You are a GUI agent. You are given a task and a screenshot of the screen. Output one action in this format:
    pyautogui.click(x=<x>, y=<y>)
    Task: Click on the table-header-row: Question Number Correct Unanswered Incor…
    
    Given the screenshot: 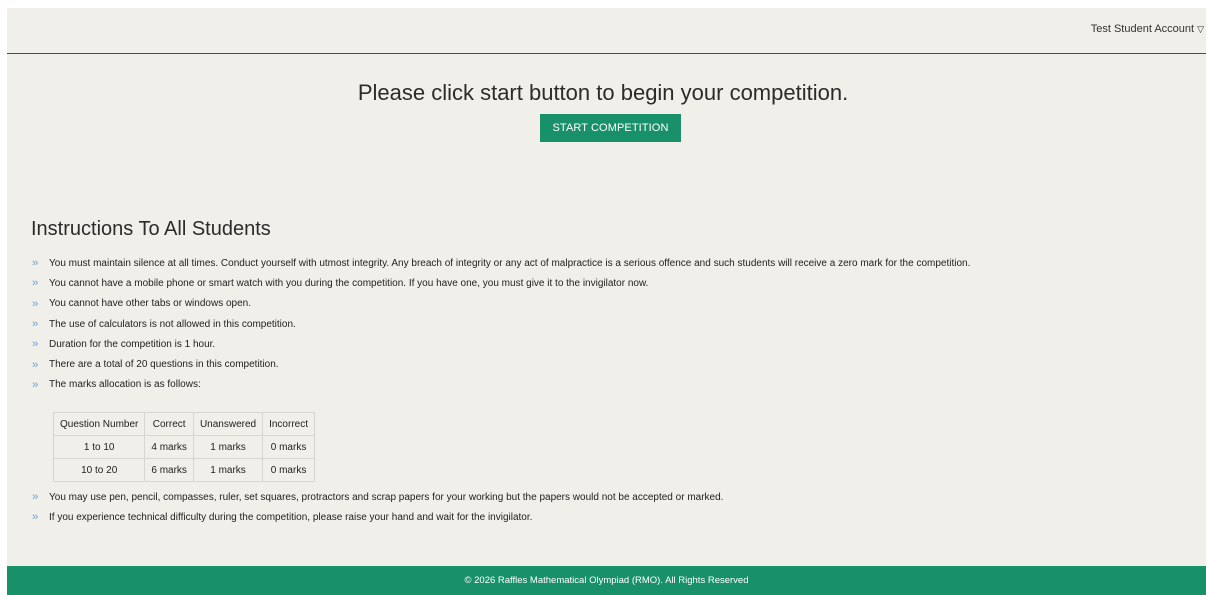 What is the action you would take?
    pyautogui.click(x=183, y=424)
    